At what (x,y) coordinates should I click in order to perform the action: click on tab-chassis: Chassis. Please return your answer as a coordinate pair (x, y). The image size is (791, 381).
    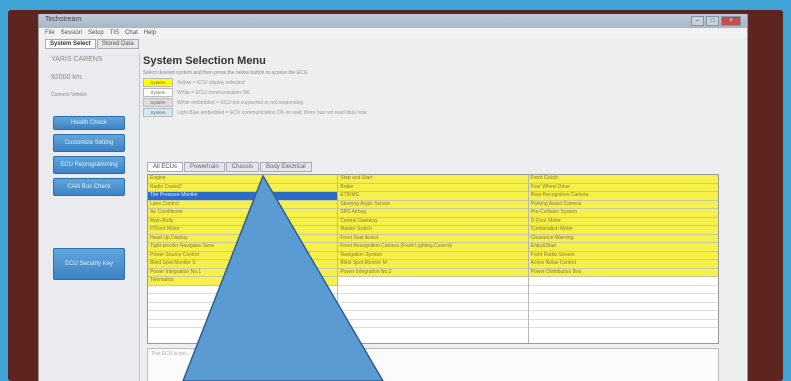
    Looking at the image, I should click on (242, 167).